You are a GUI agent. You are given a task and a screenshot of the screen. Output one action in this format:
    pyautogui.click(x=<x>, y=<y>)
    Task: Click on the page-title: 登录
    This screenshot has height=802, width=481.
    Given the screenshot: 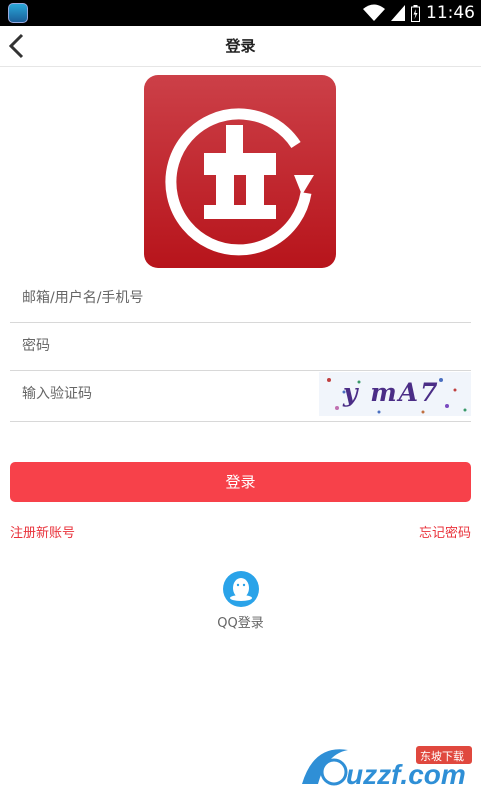 What is the action you would take?
    pyautogui.click(x=240, y=46)
    